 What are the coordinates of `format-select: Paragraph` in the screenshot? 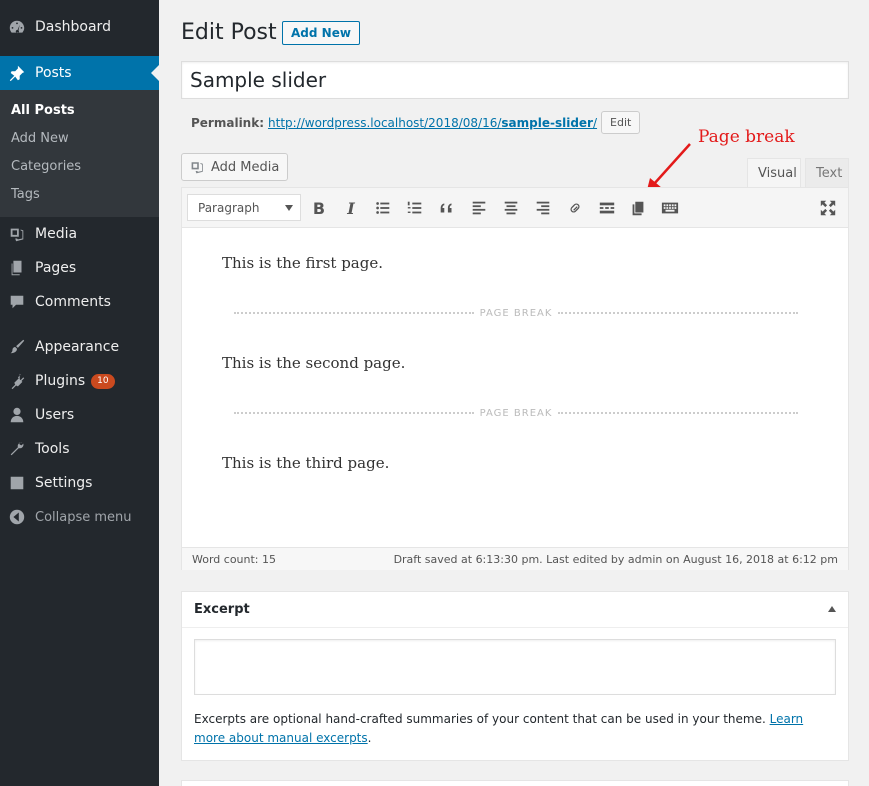 It's located at (244, 207).